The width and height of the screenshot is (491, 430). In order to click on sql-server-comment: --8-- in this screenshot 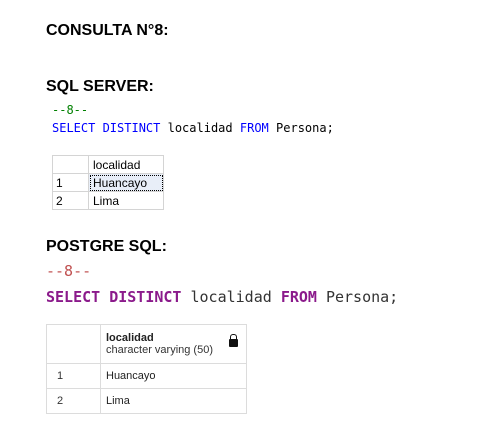, I will do `click(70, 110)`.